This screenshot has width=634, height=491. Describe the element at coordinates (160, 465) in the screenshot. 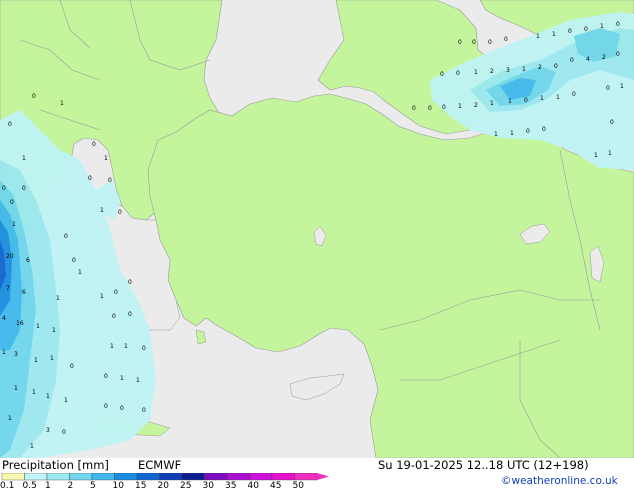

I see `model-name: ECMWF` at that location.